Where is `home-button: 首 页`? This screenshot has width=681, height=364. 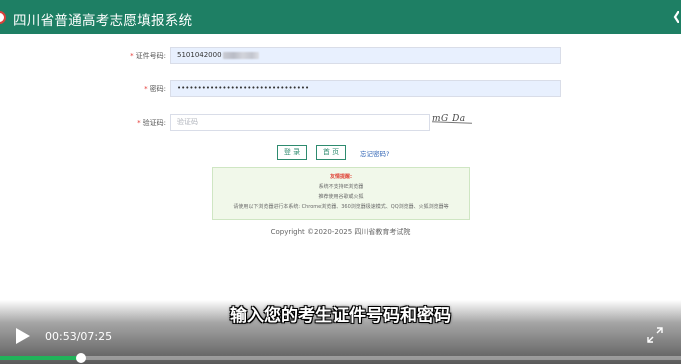
home-button: 首 页 is located at coordinates (331, 152).